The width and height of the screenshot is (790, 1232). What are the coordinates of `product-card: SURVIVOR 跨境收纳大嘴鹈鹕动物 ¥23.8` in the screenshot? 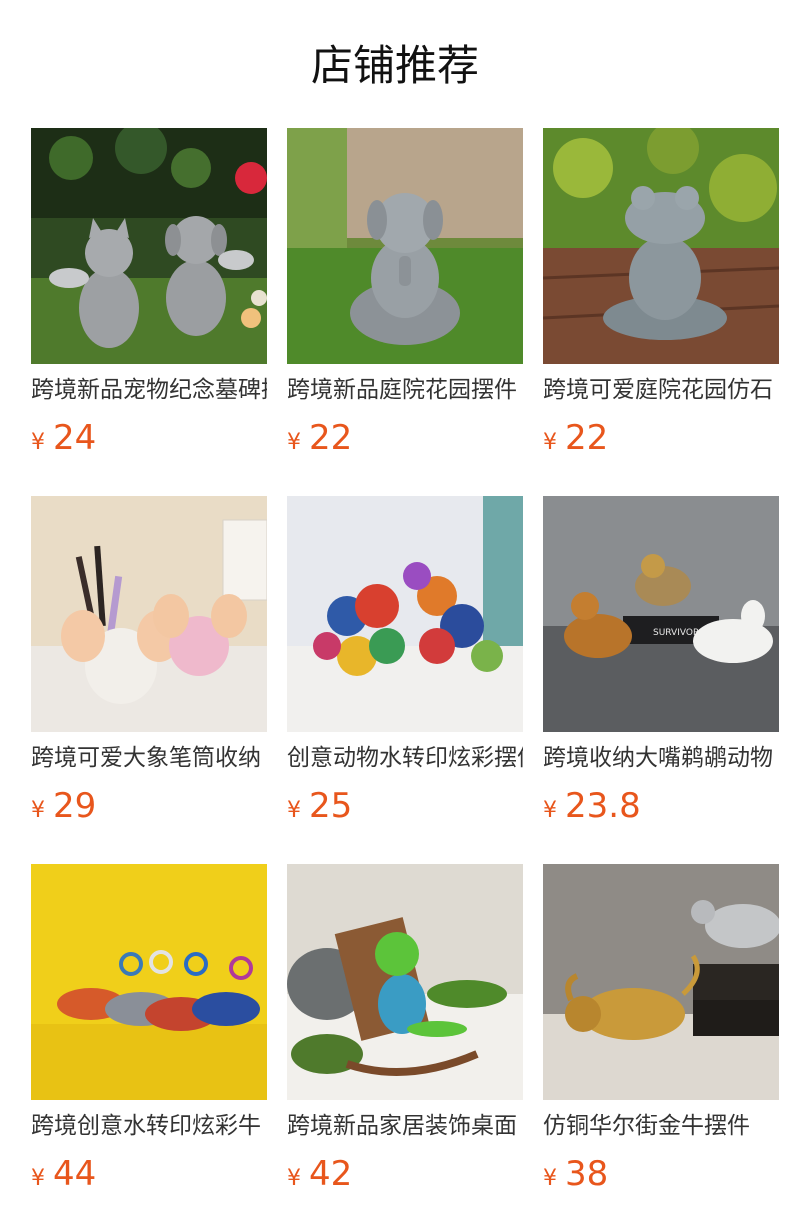 It's located at (661, 661).